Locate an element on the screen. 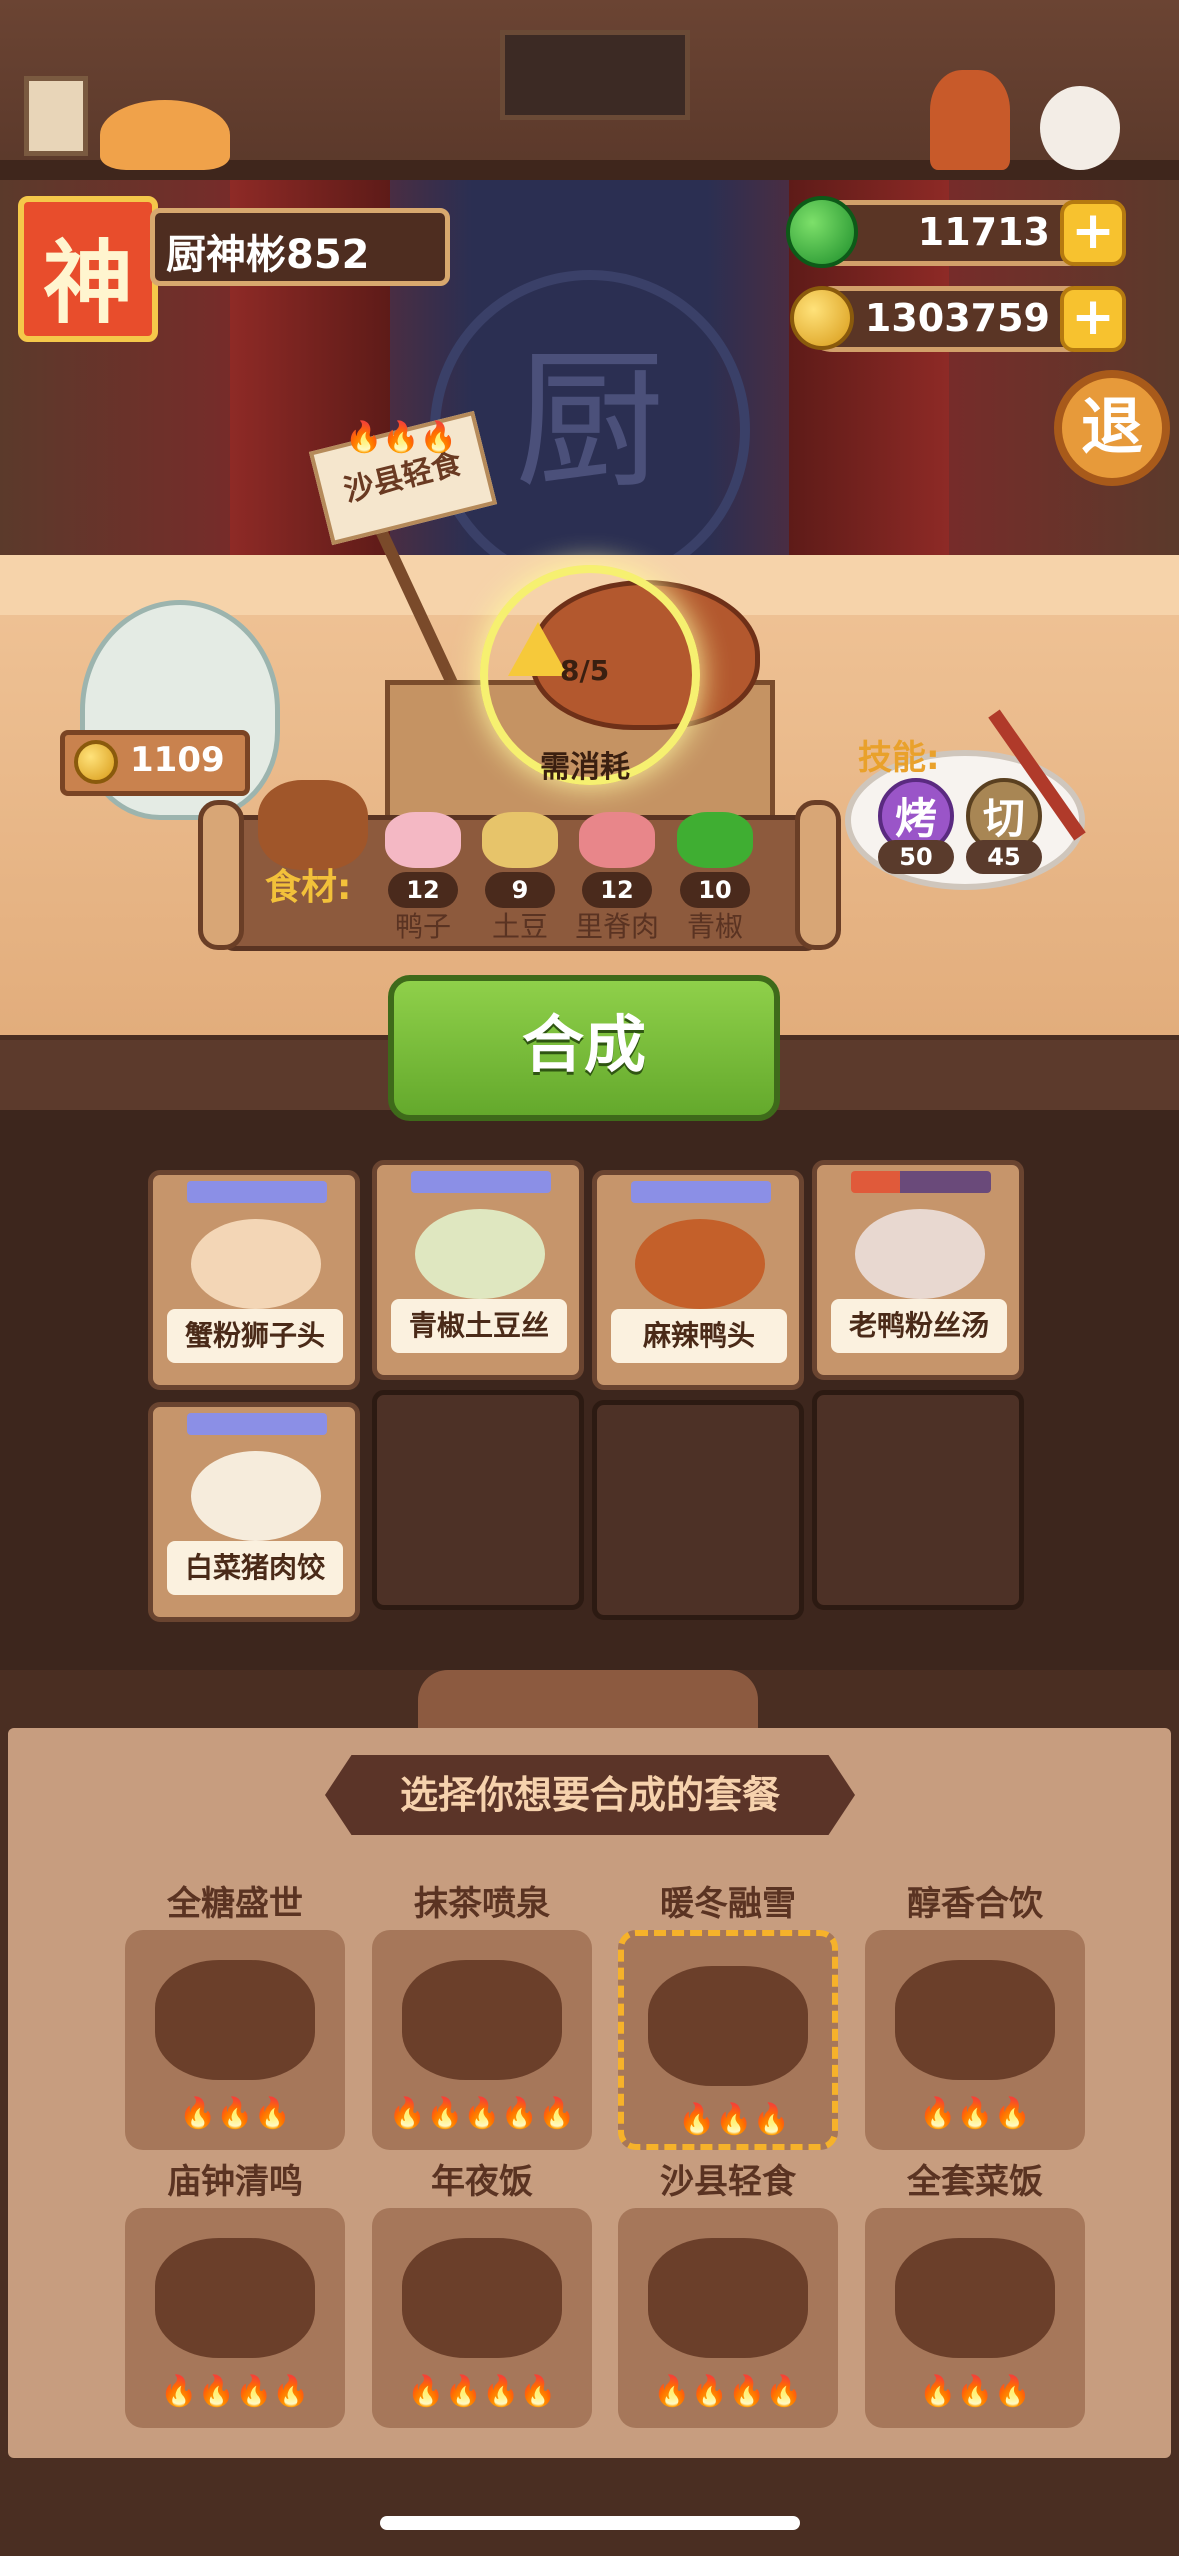 The image size is (1179, 2556). stage-logo: 厨 is located at coordinates (589, 422).